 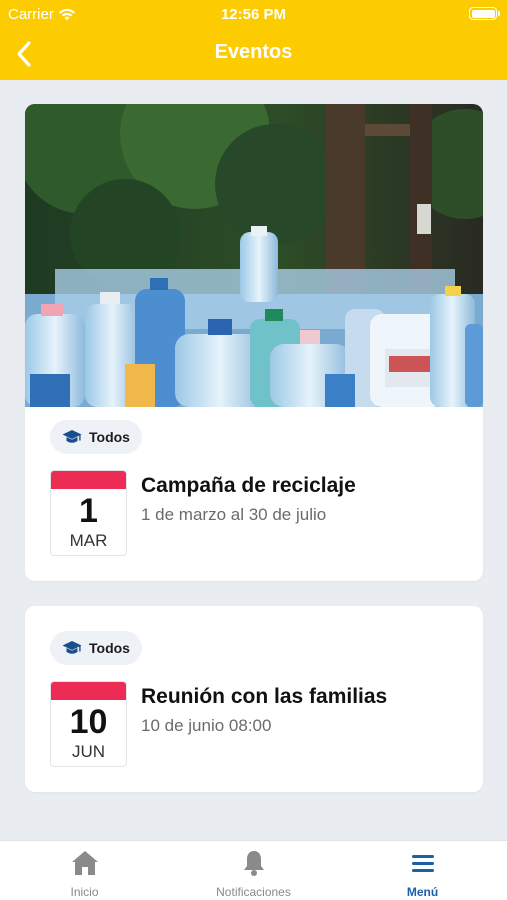 I want to click on page-title: Eventos, so click(x=253, y=52).